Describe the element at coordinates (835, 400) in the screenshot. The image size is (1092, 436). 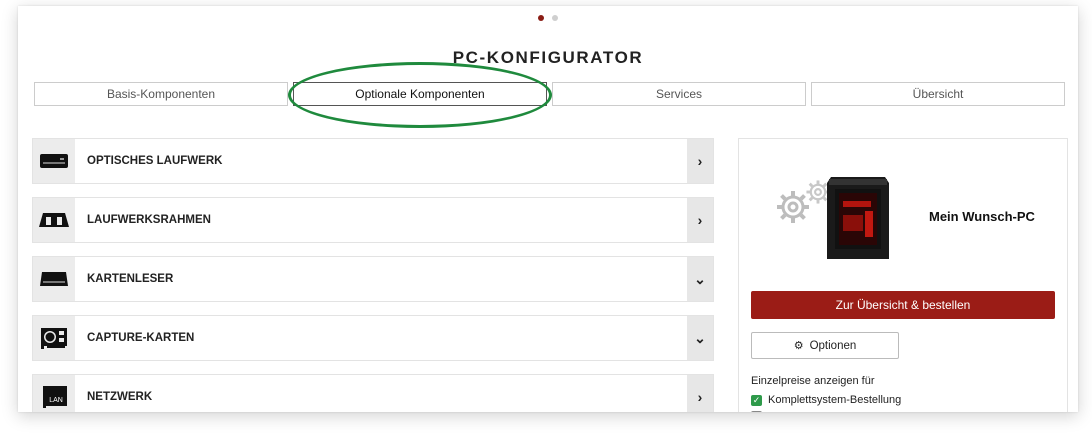
I see `checkbox-label: Komplettsystem-Bestellung` at that location.